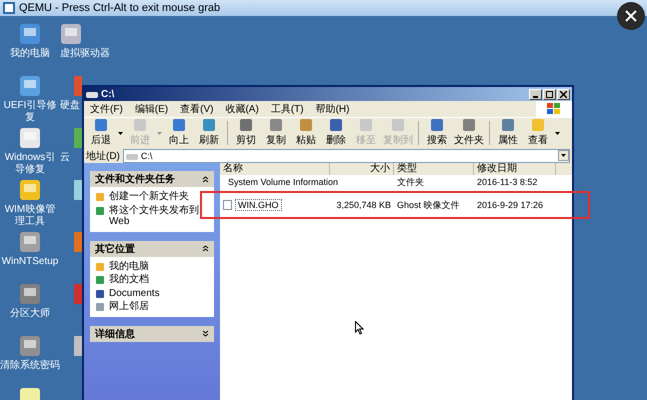 The image size is (647, 400). What do you see at coordinates (30, 164) in the screenshot?
I see `icon-label: Widnows引导修复` at bounding box center [30, 164].